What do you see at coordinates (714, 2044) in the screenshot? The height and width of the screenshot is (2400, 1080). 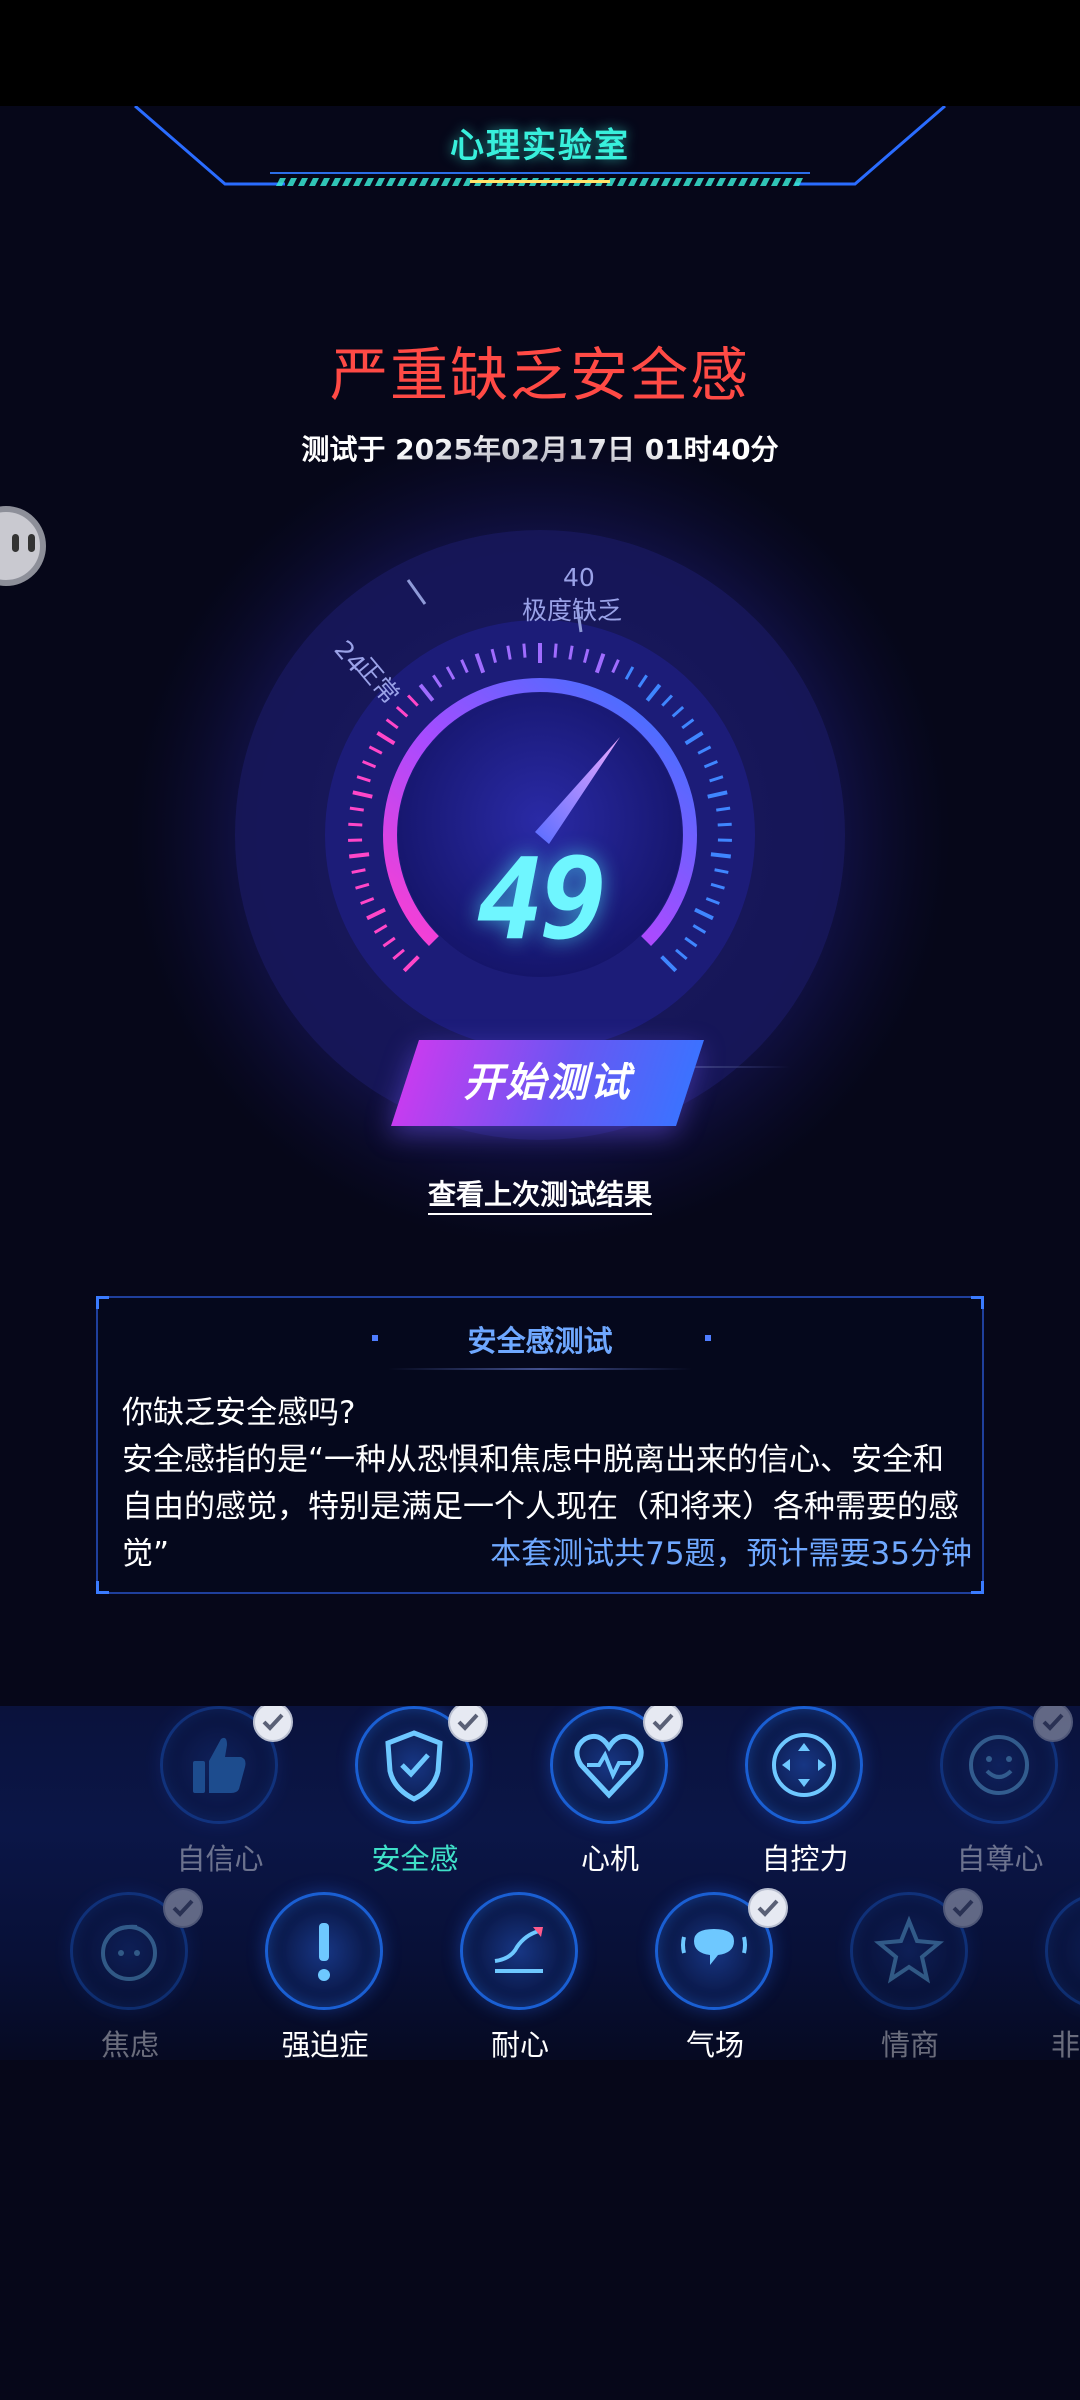 I see `category-label: 气场` at bounding box center [714, 2044].